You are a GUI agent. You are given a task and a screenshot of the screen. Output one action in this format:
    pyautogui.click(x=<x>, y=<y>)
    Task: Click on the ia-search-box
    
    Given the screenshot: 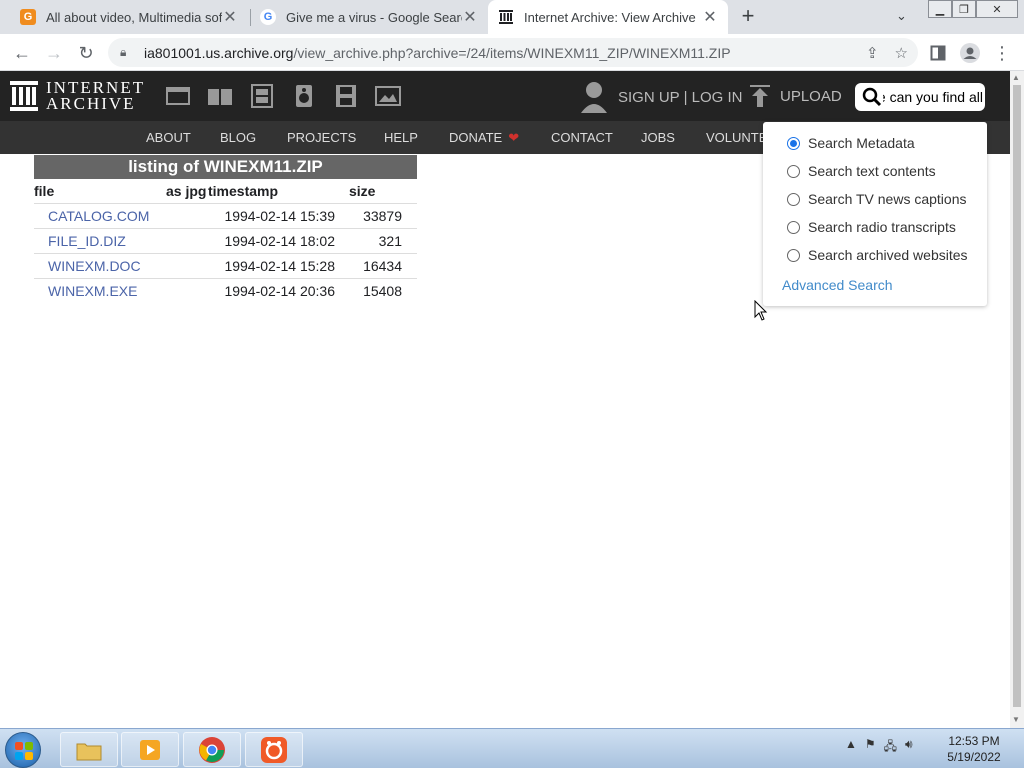 What is the action you would take?
    pyautogui.click(x=920, y=97)
    